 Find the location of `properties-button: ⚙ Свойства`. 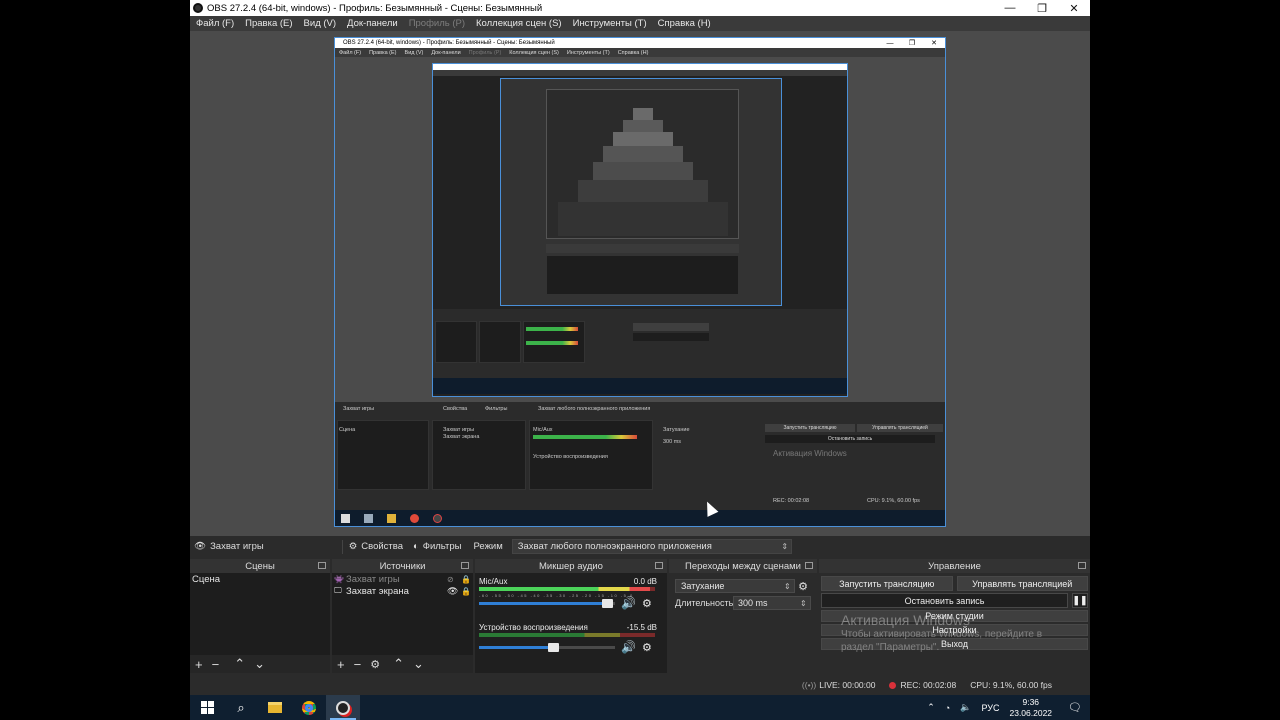

properties-button: ⚙ Свойства is located at coordinates (376, 546).